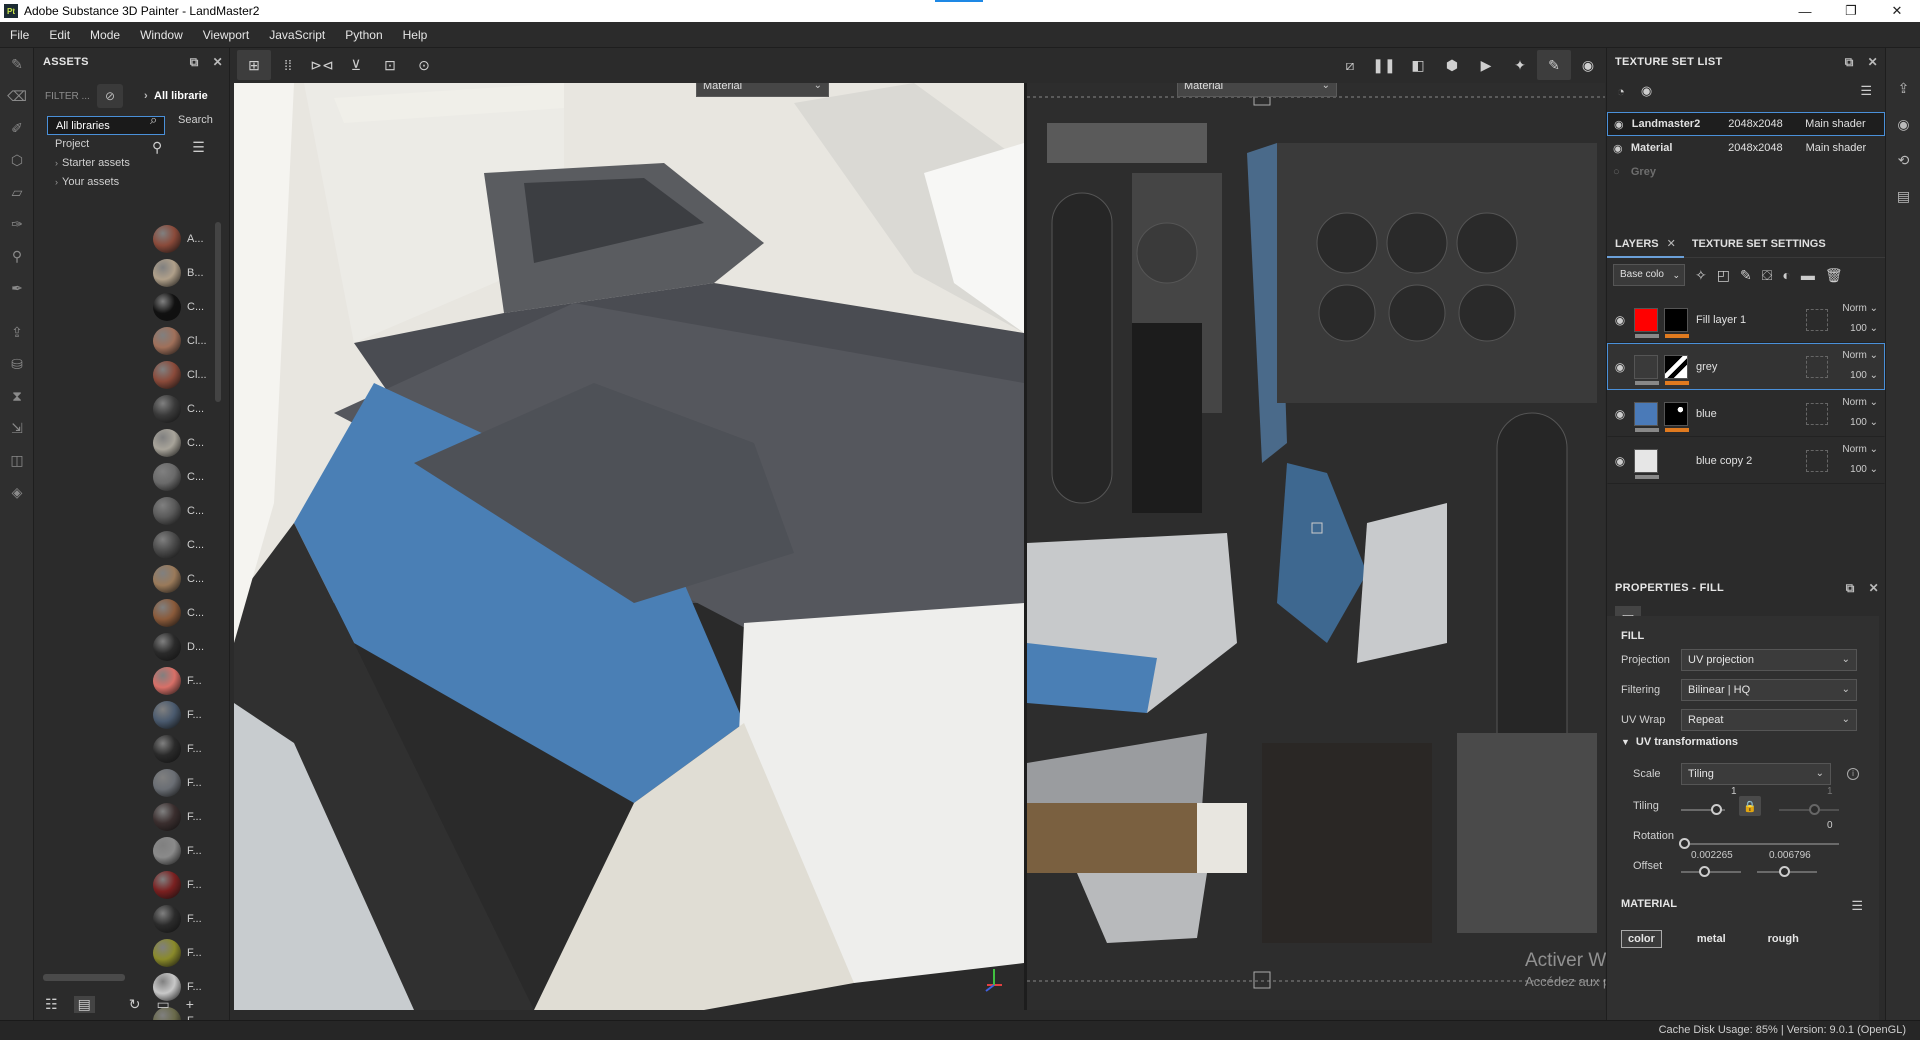 The height and width of the screenshot is (1040, 1920). What do you see at coordinates (84, 977) in the screenshot?
I see `assets-hscrollbar` at bounding box center [84, 977].